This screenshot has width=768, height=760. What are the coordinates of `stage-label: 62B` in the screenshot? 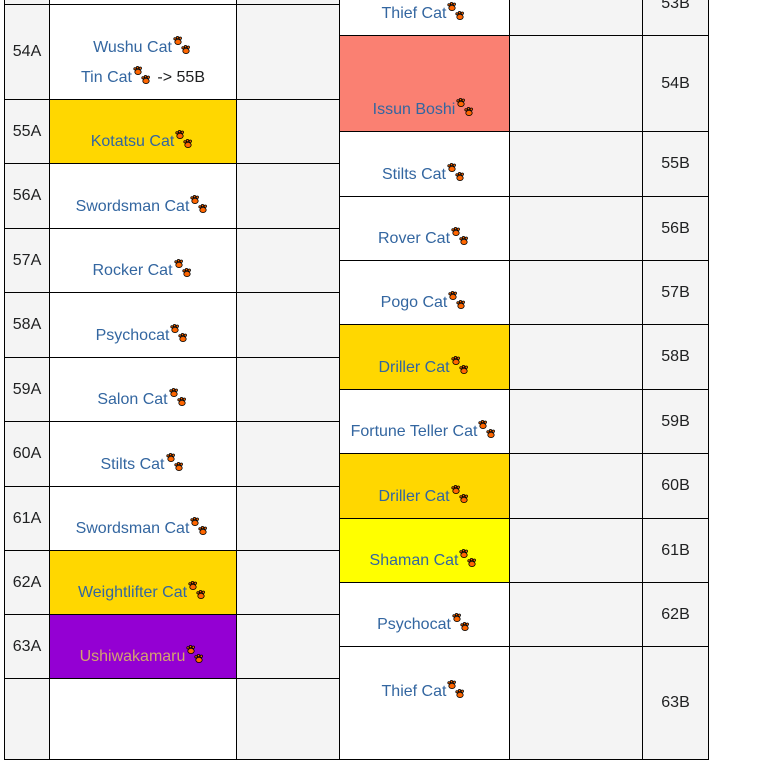 It's located at (675, 614).